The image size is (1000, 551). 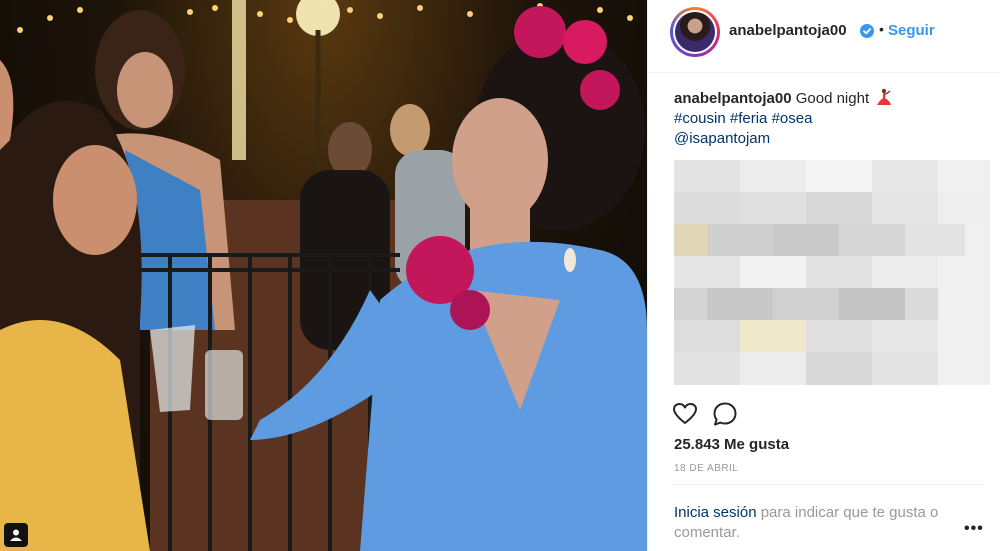 I want to click on login-link: Inicia sesión, so click(x=715, y=512).